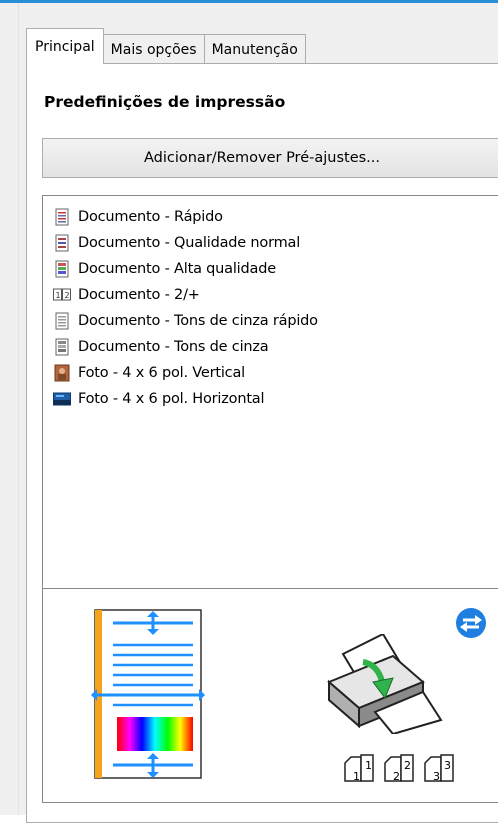 The height and width of the screenshot is (823, 498). Describe the element at coordinates (153, 49) in the screenshot. I see `tab-mais-opcoes: Mais opções` at that location.